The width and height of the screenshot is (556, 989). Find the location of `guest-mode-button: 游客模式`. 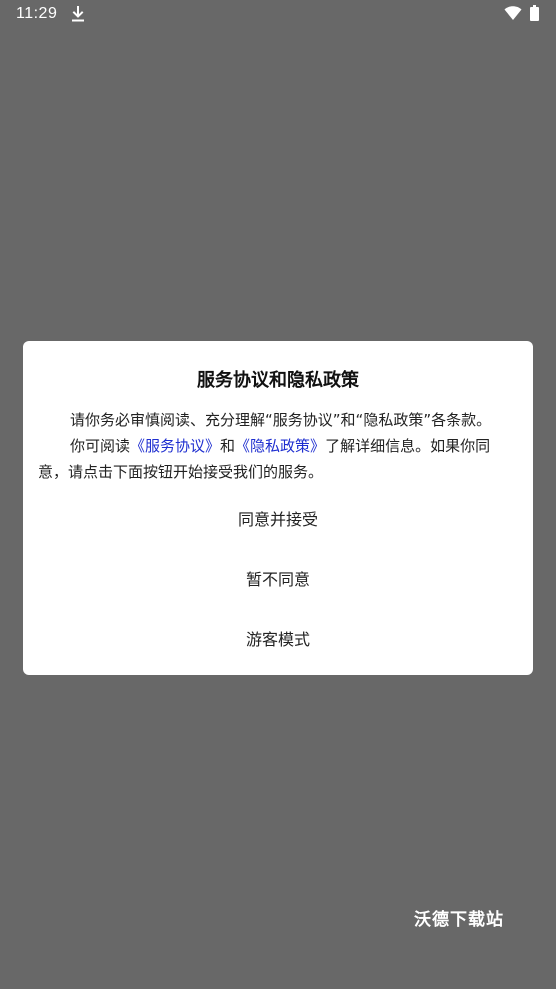

guest-mode-button: 游客模式 is located at coordinates (278, 638).